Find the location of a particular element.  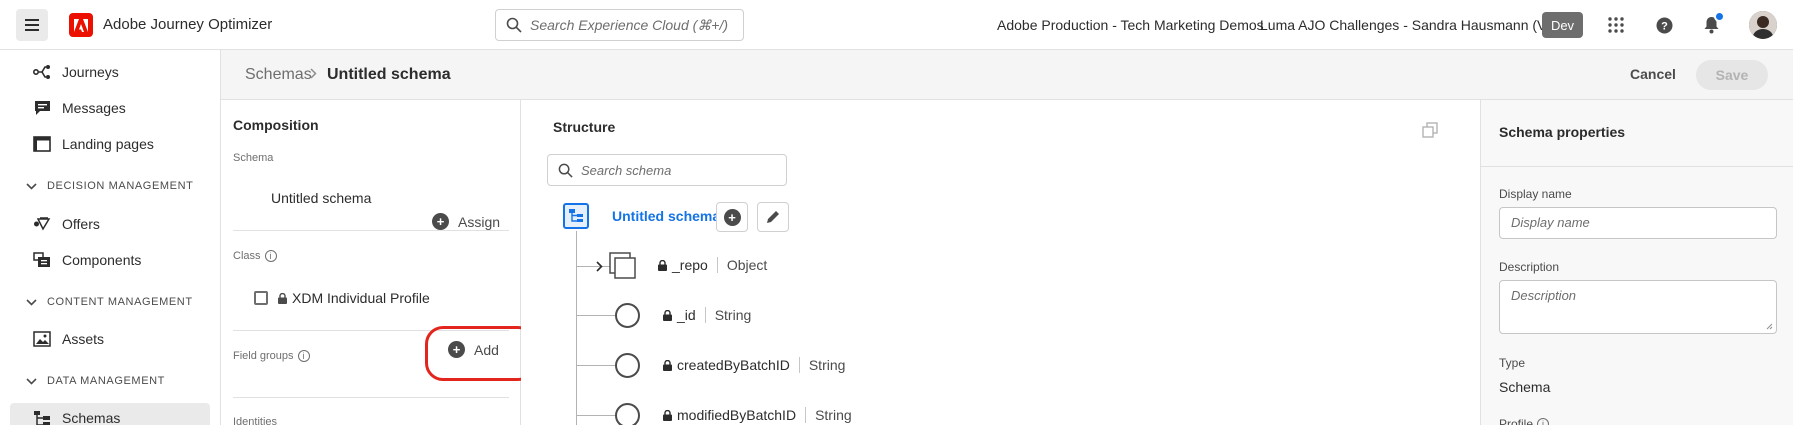

description-label: Description is located at coordinates (1529, 267).